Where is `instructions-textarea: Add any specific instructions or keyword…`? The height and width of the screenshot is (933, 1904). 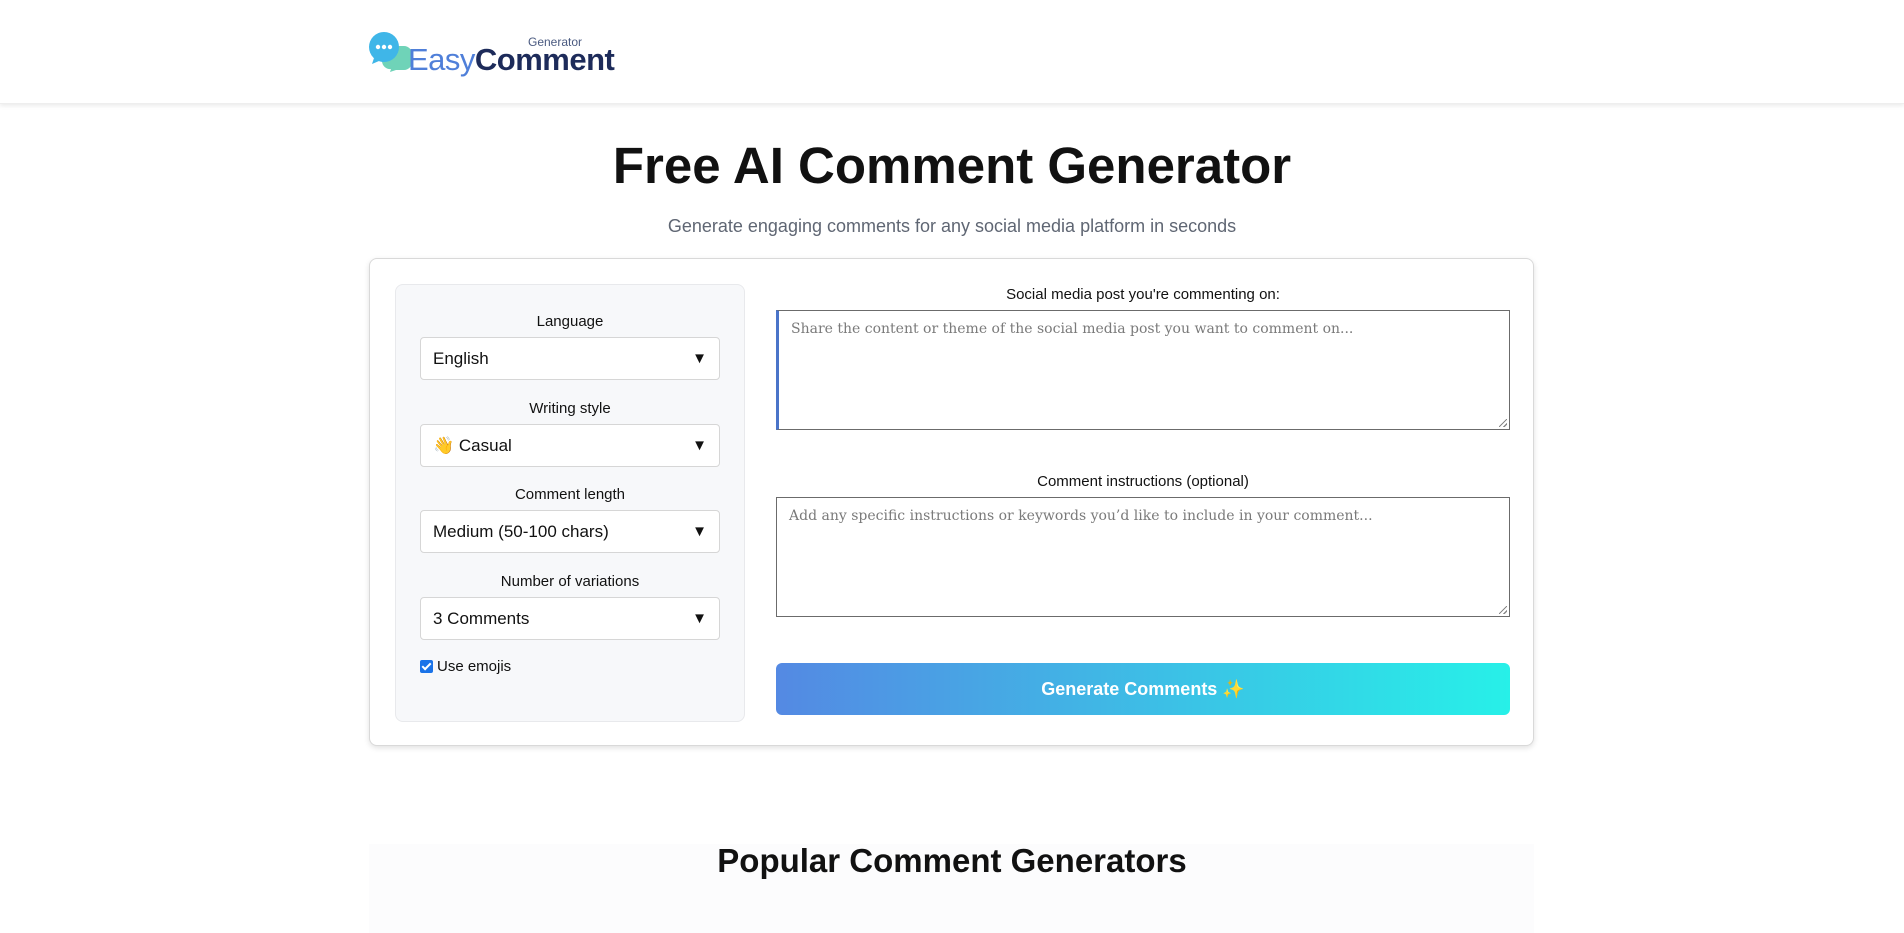 instructions-textarea: Add any specific instructions or keyword… is located at coordinates (1143, 557).